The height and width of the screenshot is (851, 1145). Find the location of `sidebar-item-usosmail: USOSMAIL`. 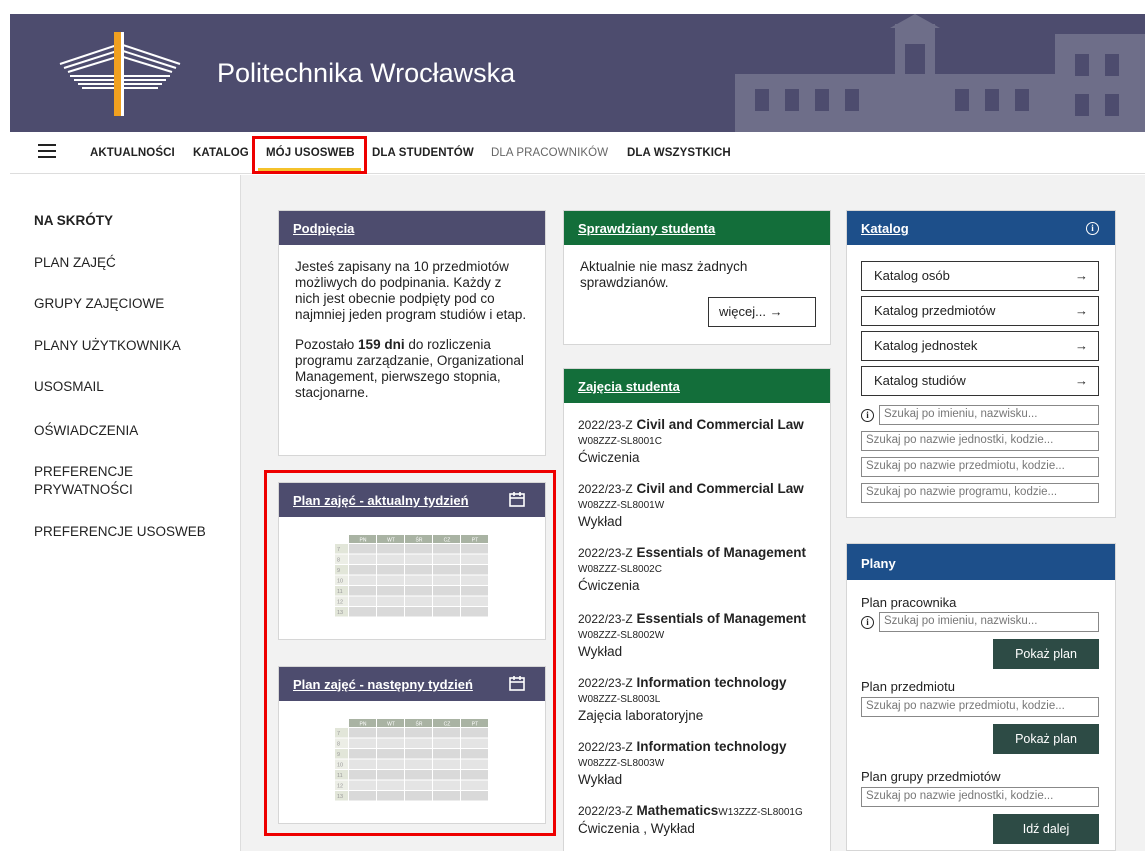

sidebar-item-usosmail: USOSMAIL is located at coordinates (69, 387).